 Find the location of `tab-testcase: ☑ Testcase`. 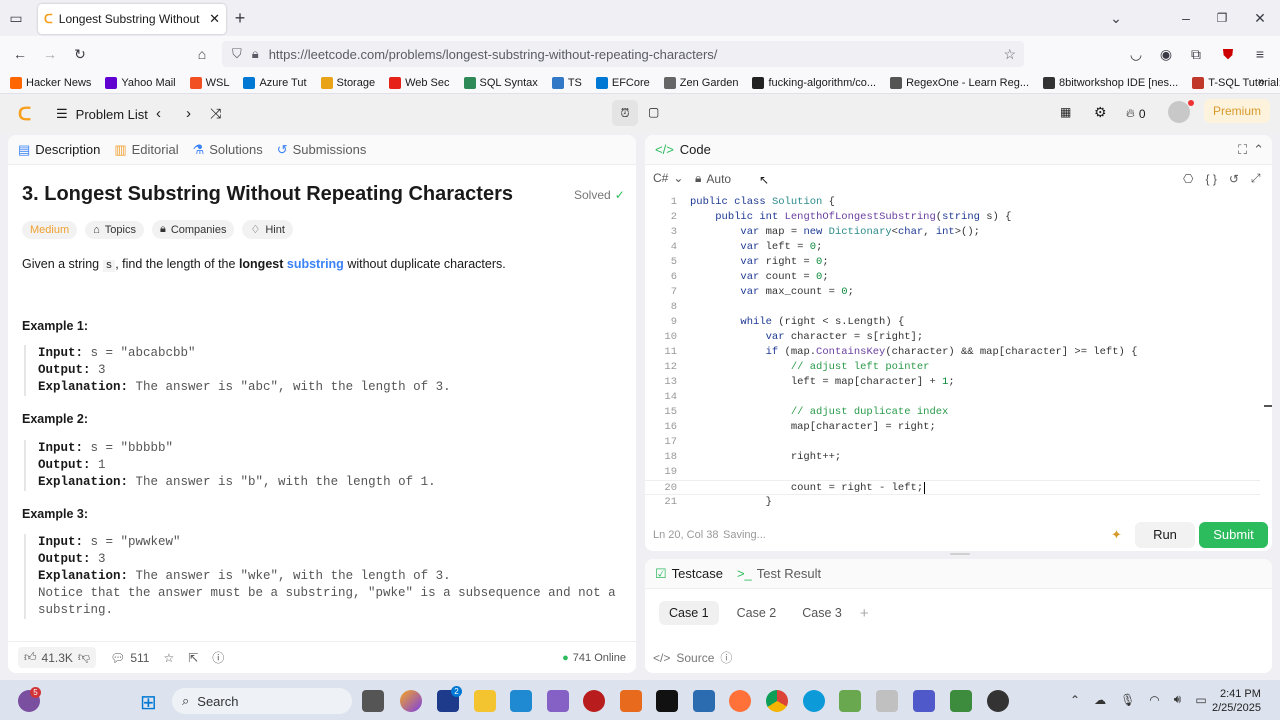

tab-testcase: ☑ Testcase is located at coordinates (689, 574).